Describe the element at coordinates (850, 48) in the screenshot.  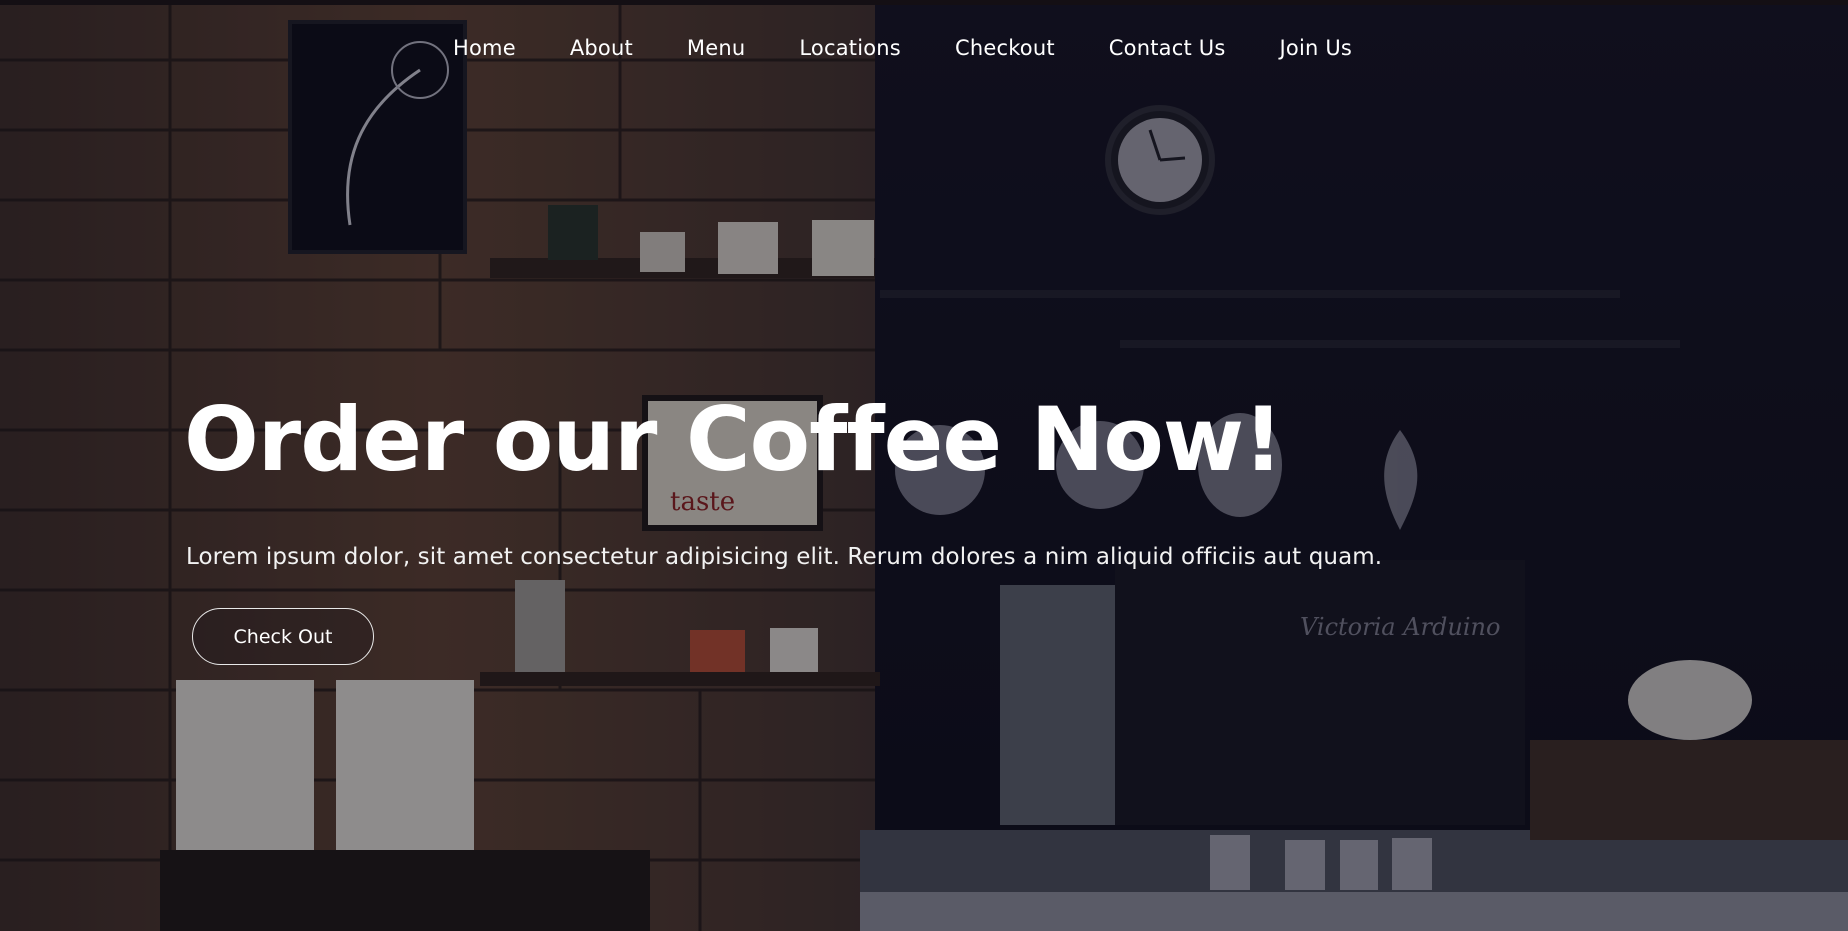
I see `nav-link-locations: Locations` at that location.